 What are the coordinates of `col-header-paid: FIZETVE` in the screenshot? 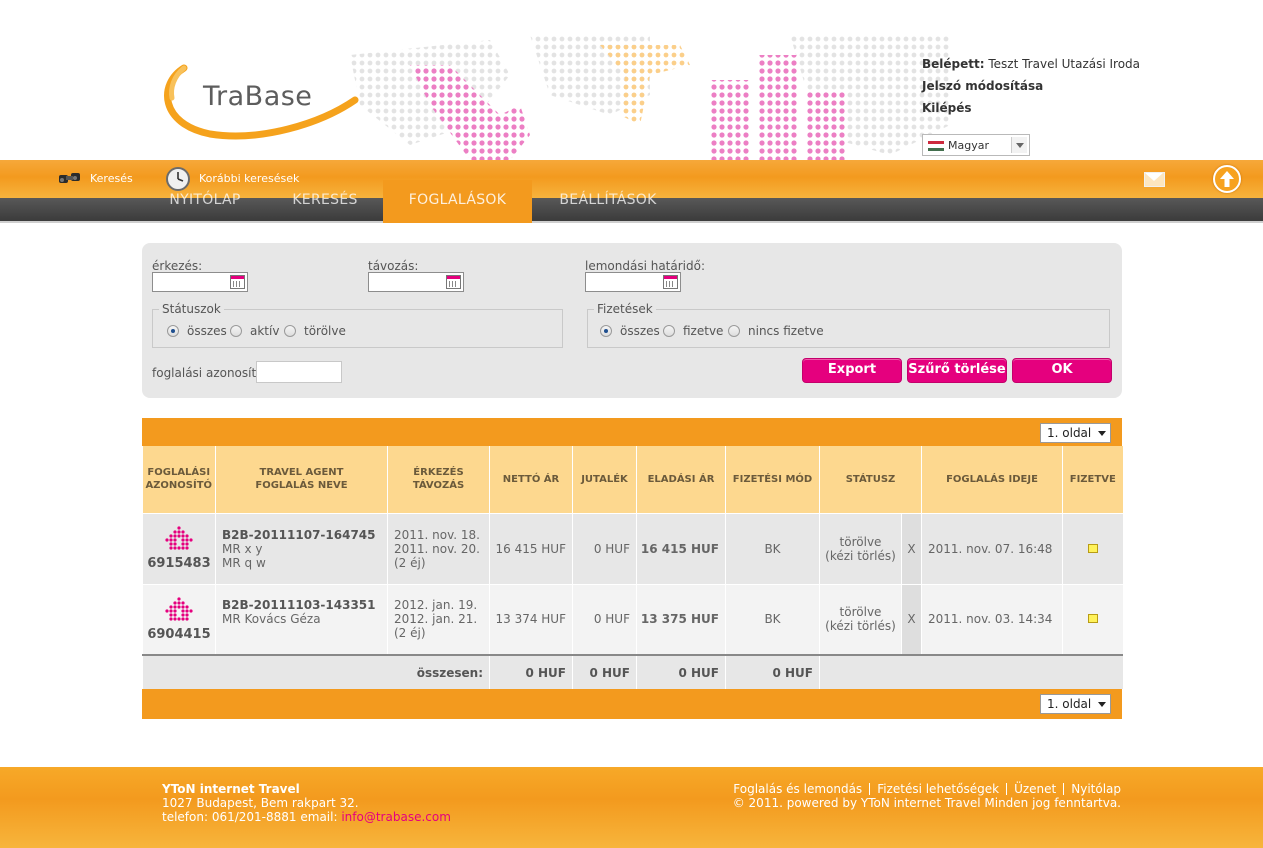 It's located at (1092, 479).